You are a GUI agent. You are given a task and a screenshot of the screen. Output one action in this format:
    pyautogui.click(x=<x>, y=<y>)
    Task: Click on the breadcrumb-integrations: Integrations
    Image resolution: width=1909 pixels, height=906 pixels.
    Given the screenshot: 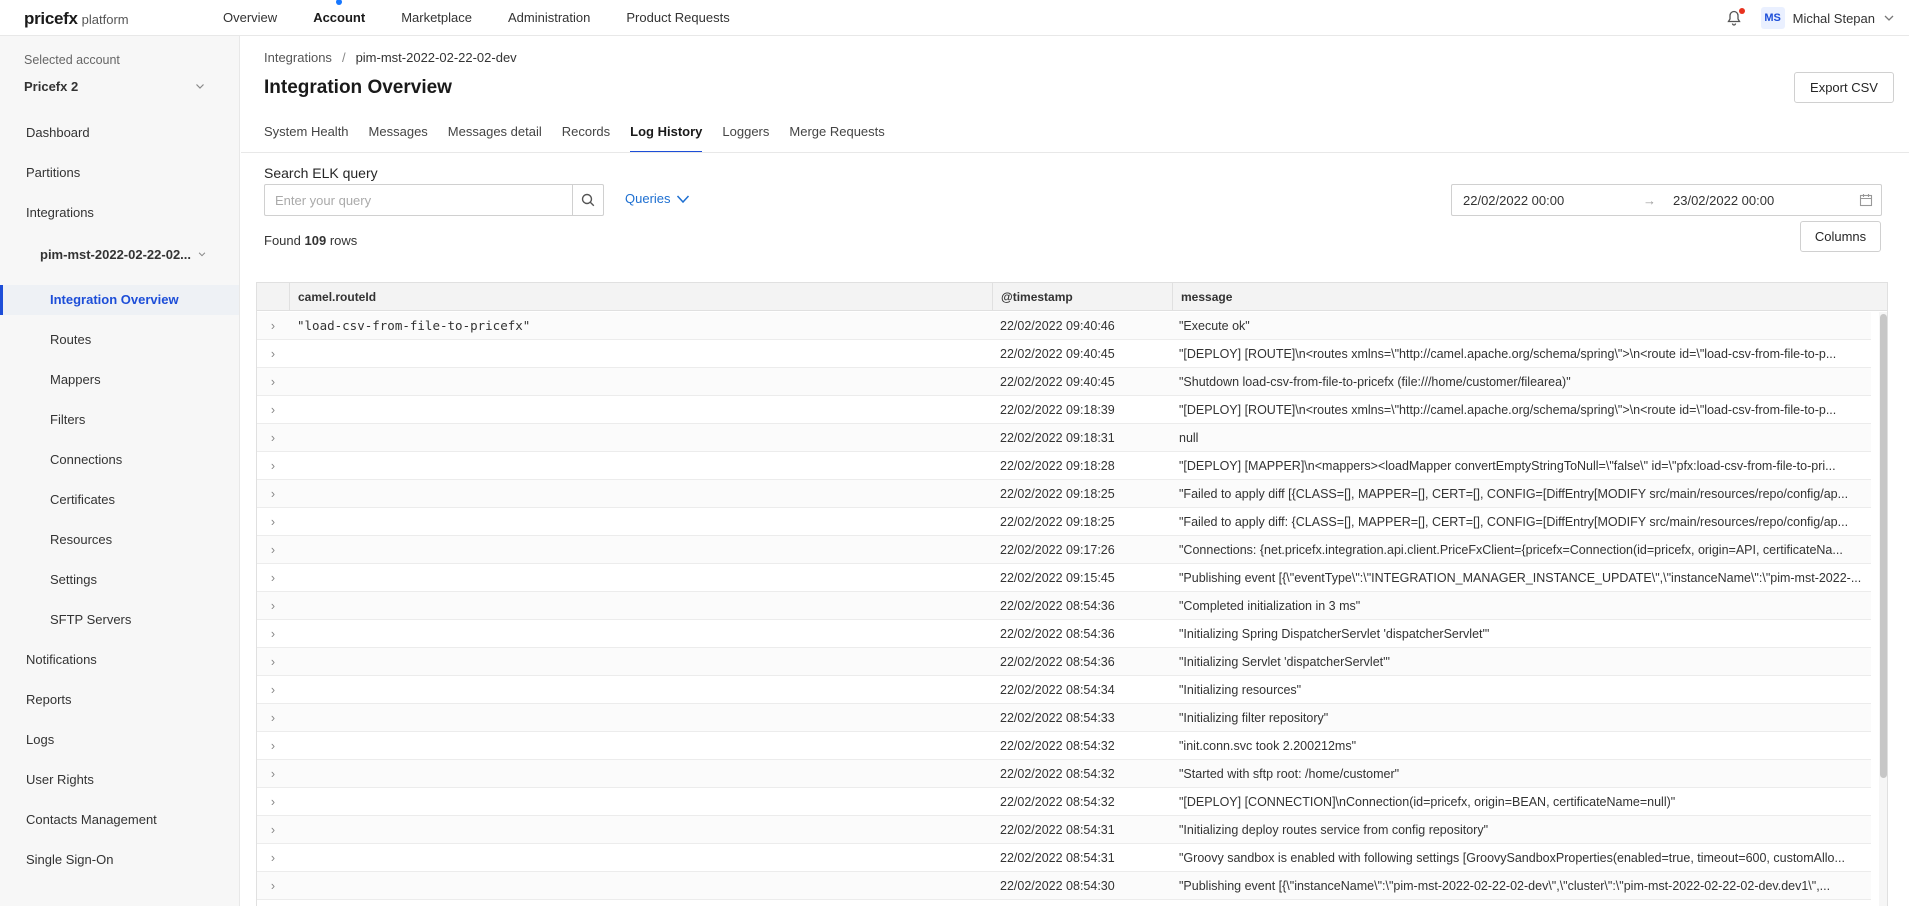 What is the action you would take?
    pyautogui.click(x=298, y=57)
    